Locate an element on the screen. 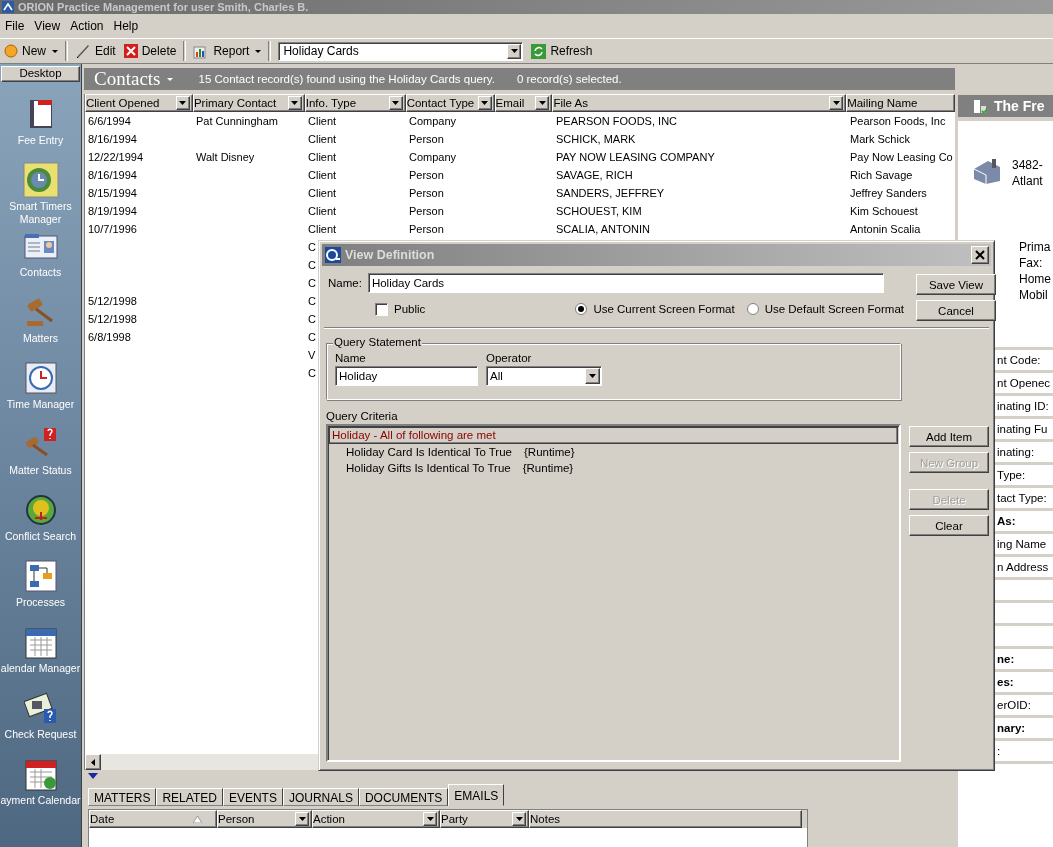 The height and width of the screenshot is (847, 1053). table-cell: 12/22/1994 is located at coordinates (116, 157).